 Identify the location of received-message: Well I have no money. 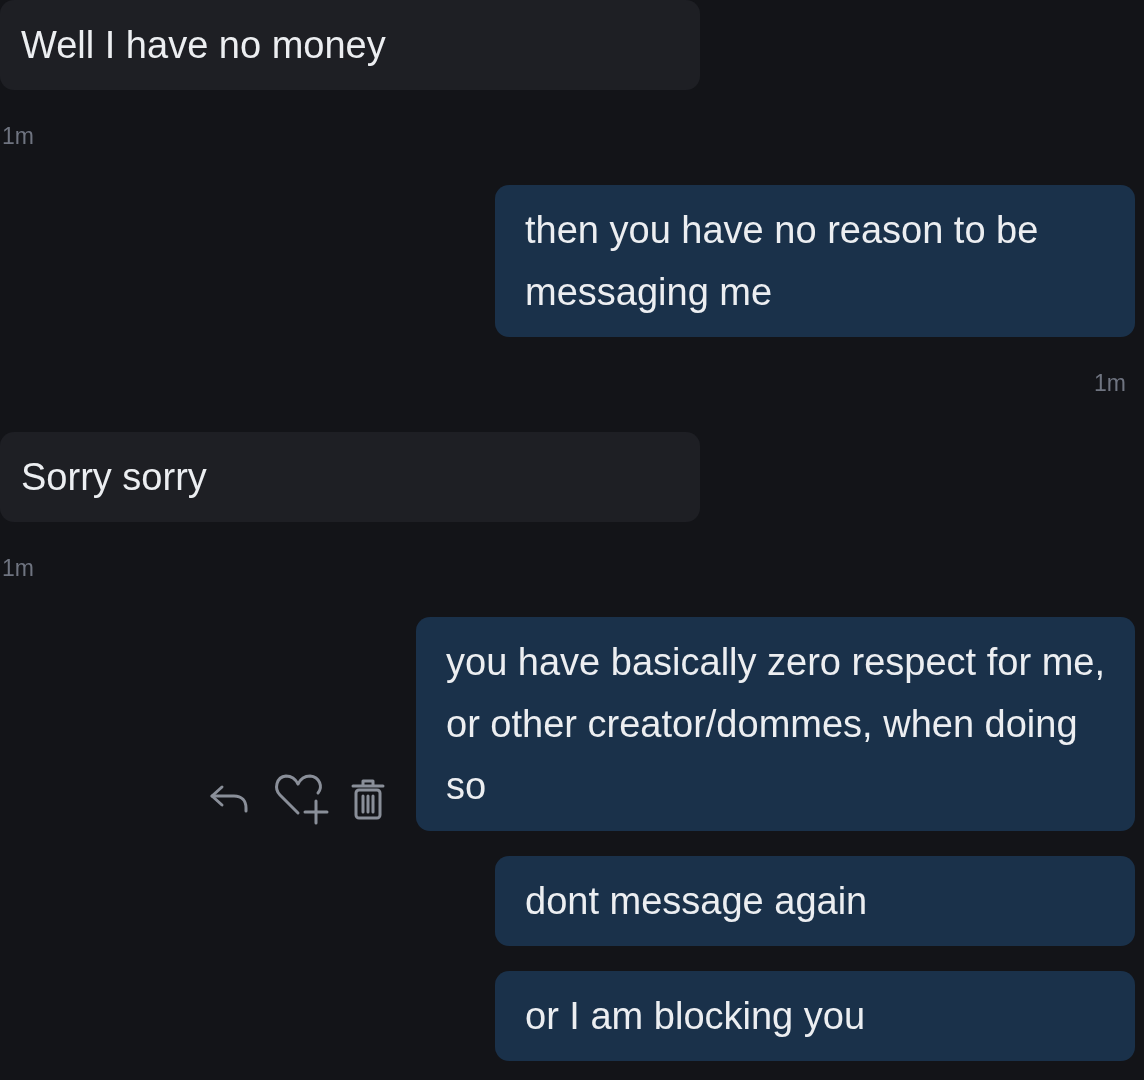
(350, 45).